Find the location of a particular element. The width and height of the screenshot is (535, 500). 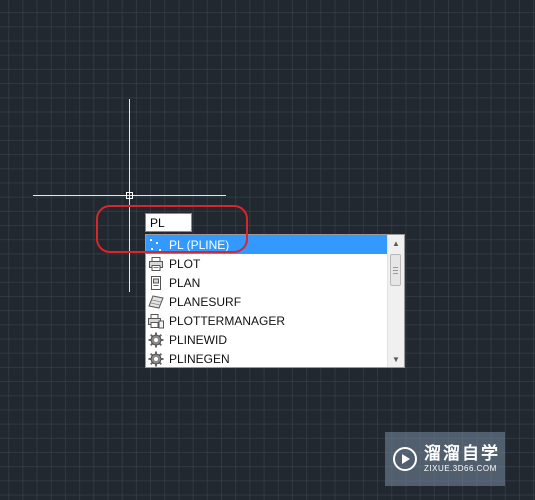

scroll-up-arrow-icon: ▲ is located at coordinates (396, 243).